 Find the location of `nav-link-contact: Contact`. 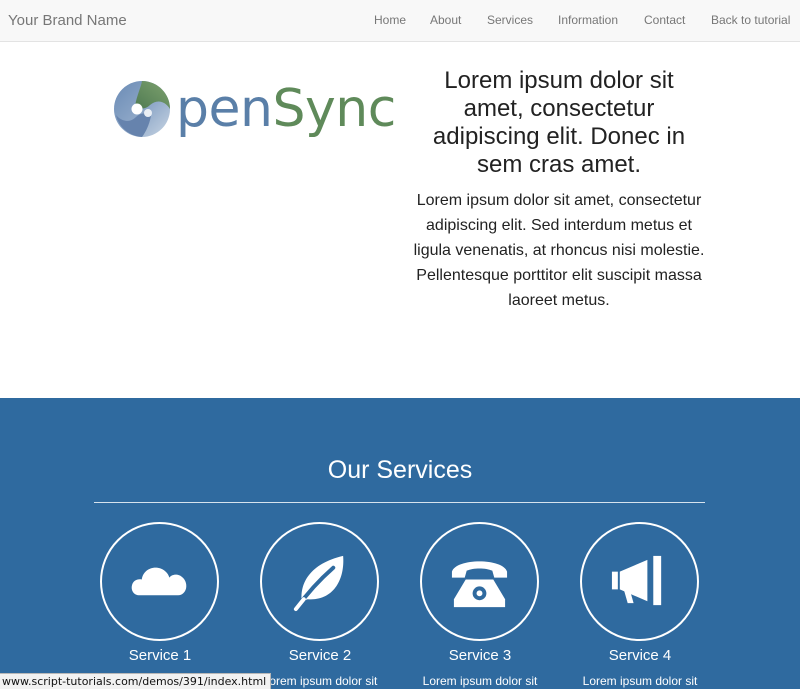

nav-link-contact: Contact is located at coordinates (664, 20).